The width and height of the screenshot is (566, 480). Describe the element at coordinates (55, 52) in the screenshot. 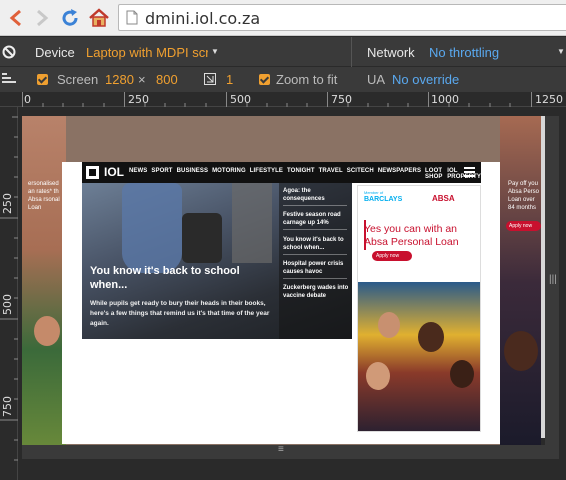

I see `device-label: Device` at that location.